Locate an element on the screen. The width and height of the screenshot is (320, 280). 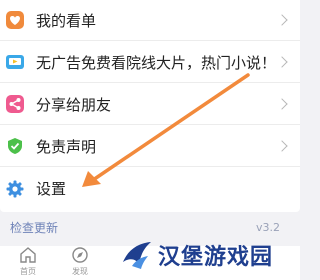
tab-home: 首页 is located at coordinates (28, 263).